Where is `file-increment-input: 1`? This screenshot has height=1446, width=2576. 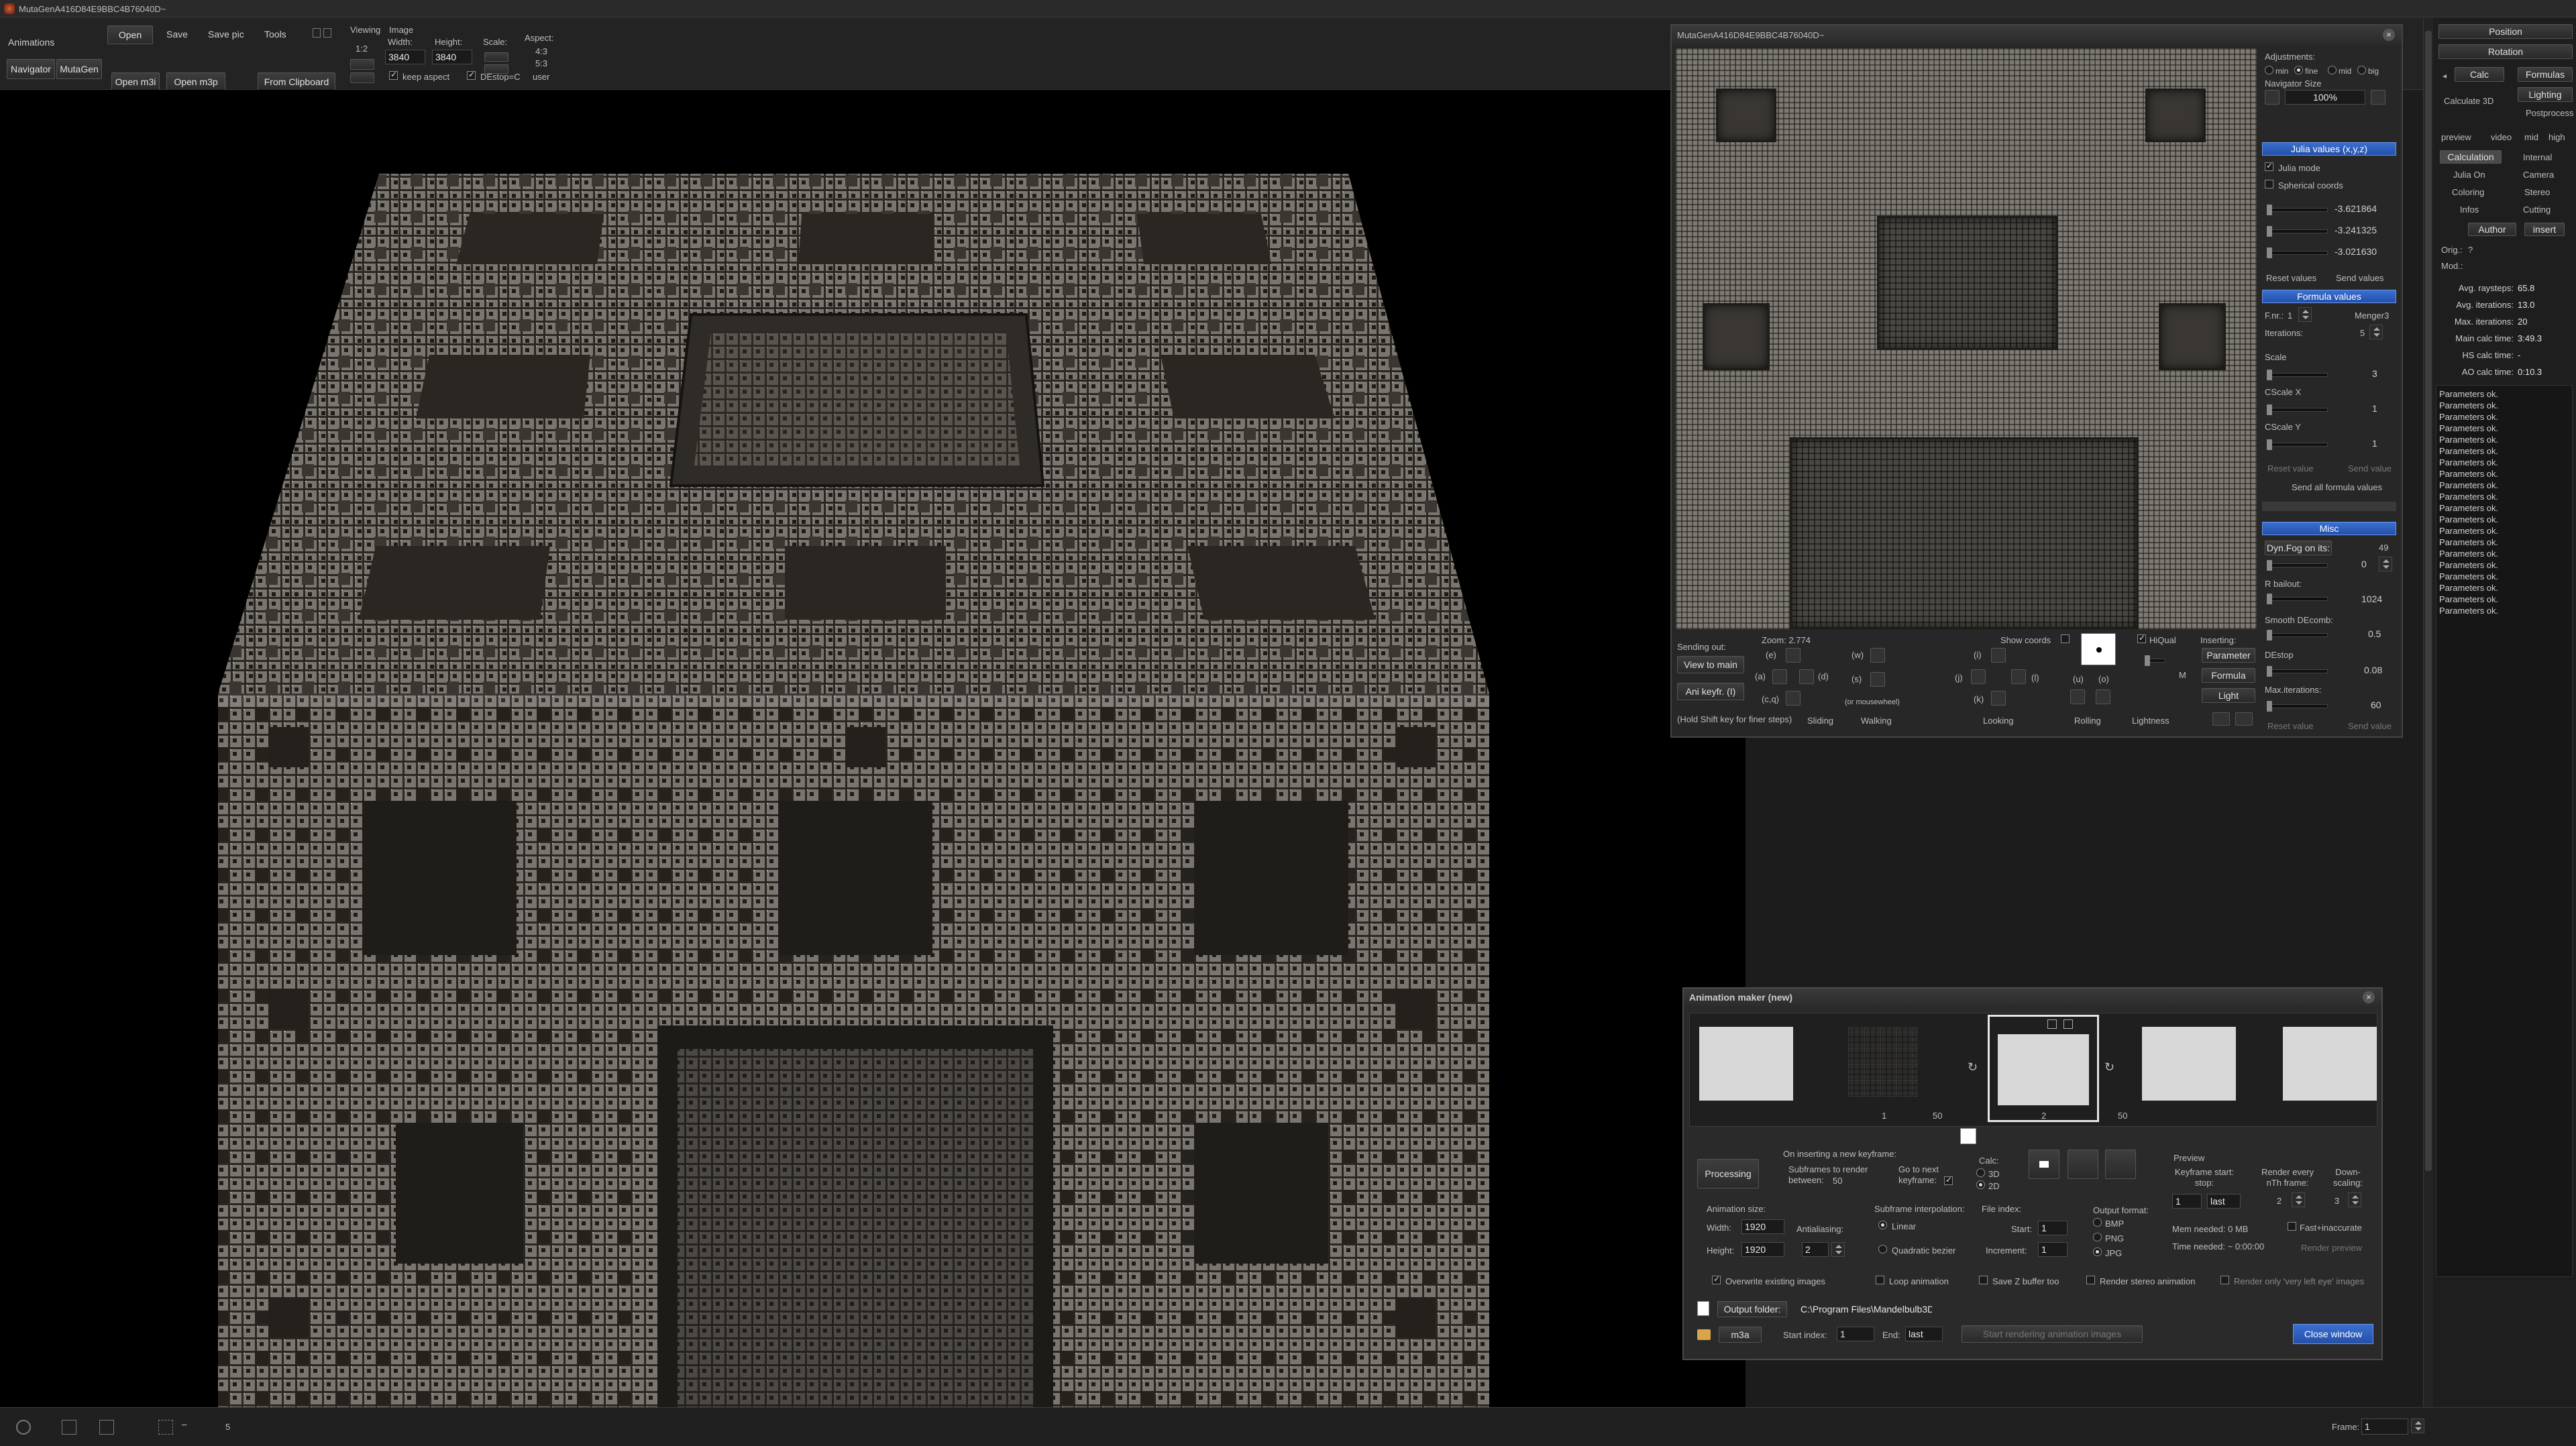 file-increment-input: 1 is located at coordinates (2053, 1249).